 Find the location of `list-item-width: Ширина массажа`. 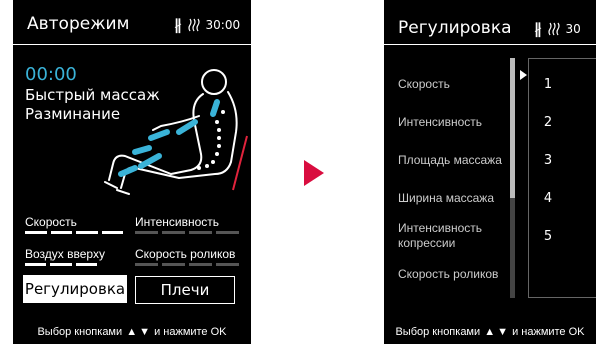

list-item-width: Ширина массажа is located at coordinates (453, 198).